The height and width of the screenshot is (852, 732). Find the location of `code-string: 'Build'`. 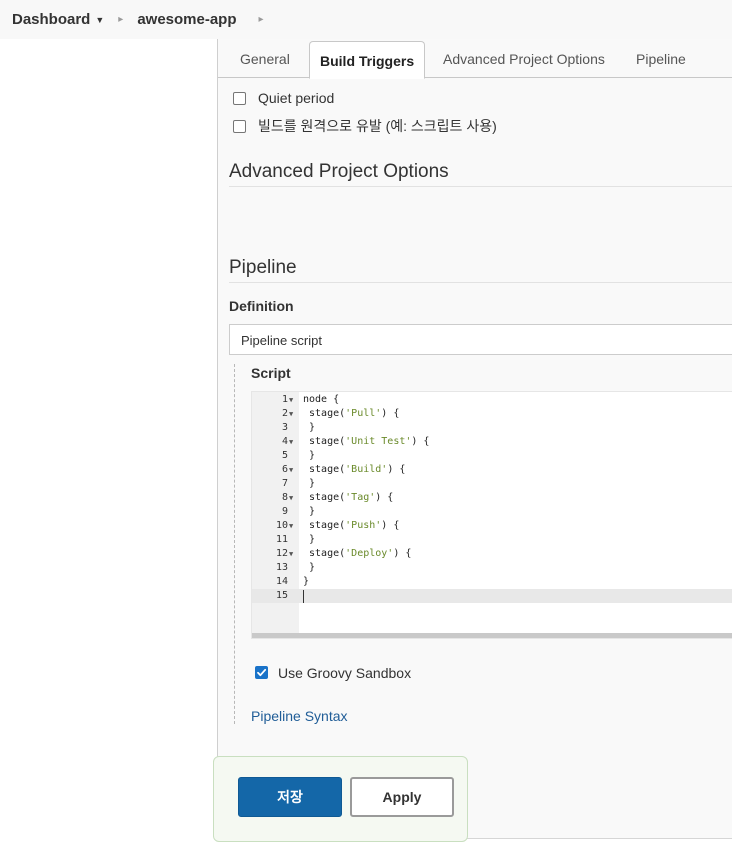

code-string: 'Build' is located at coordinates (366, 469).